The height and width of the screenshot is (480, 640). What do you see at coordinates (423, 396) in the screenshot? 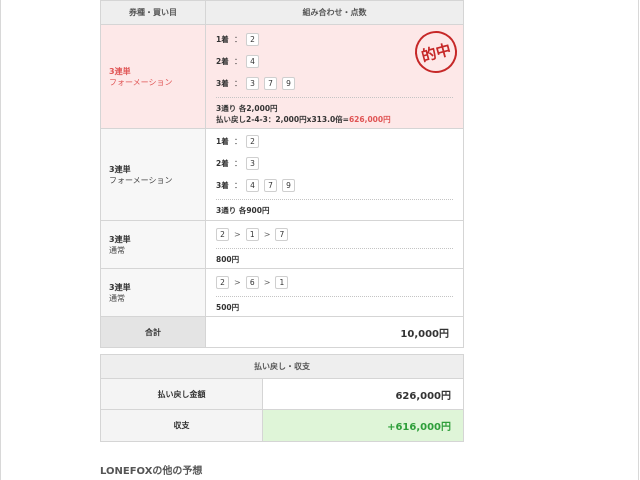
I see `payback-value: 626,000円` at bounding box center [423, 396].